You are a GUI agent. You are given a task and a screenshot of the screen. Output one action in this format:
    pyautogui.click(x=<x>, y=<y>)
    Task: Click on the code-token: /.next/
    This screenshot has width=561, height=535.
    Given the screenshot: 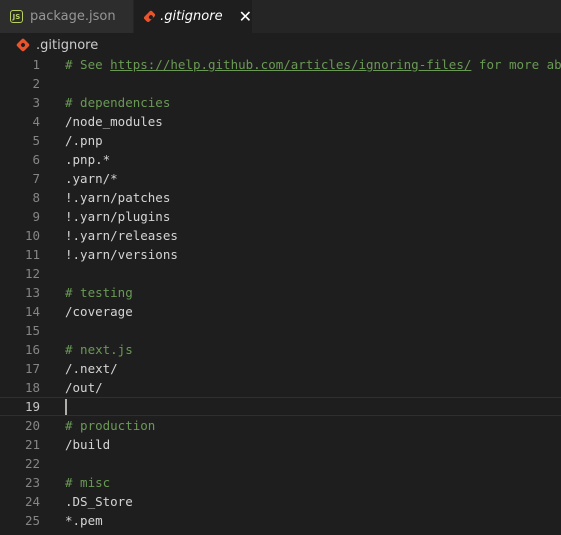 What is the action you would take?
    pyautogui.click(x=91, y=368)
    